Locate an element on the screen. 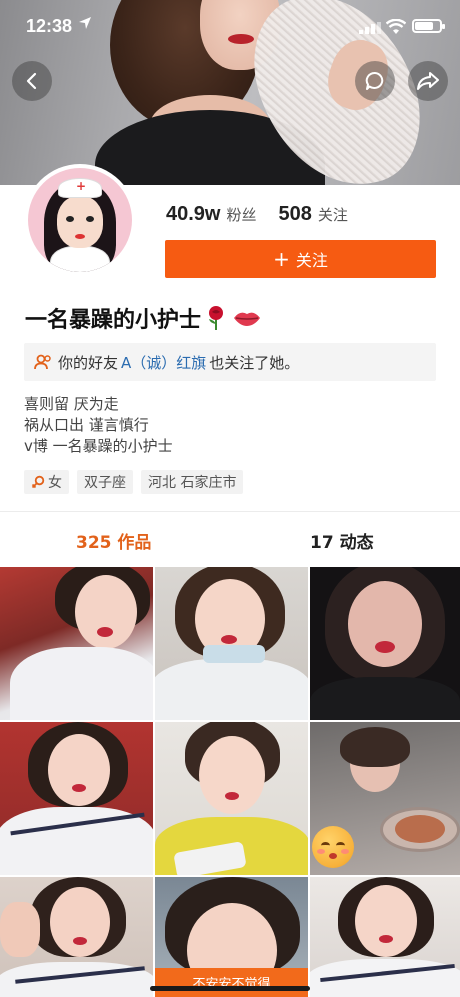 The width and height of the screenshot is (460, 997). following-count: 508 is located at coordinates (295, 214).